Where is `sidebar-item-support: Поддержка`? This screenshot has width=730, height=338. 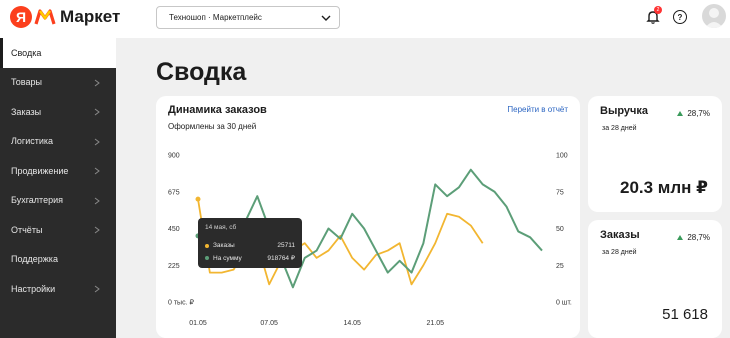 sidebar-item-support: Поддержка is located at coordinates (58, 260).